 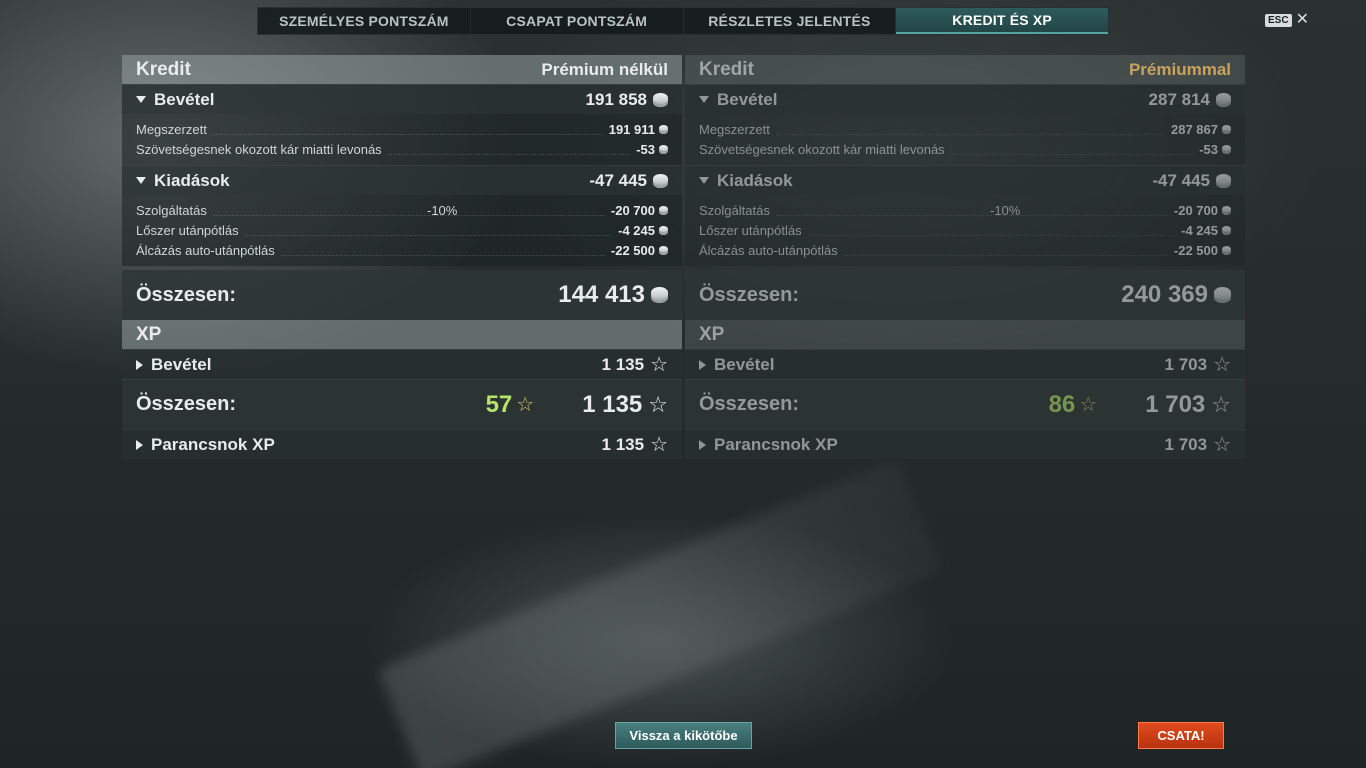 I want to click on income-value: 287 814, so click(x=1179, y=99).